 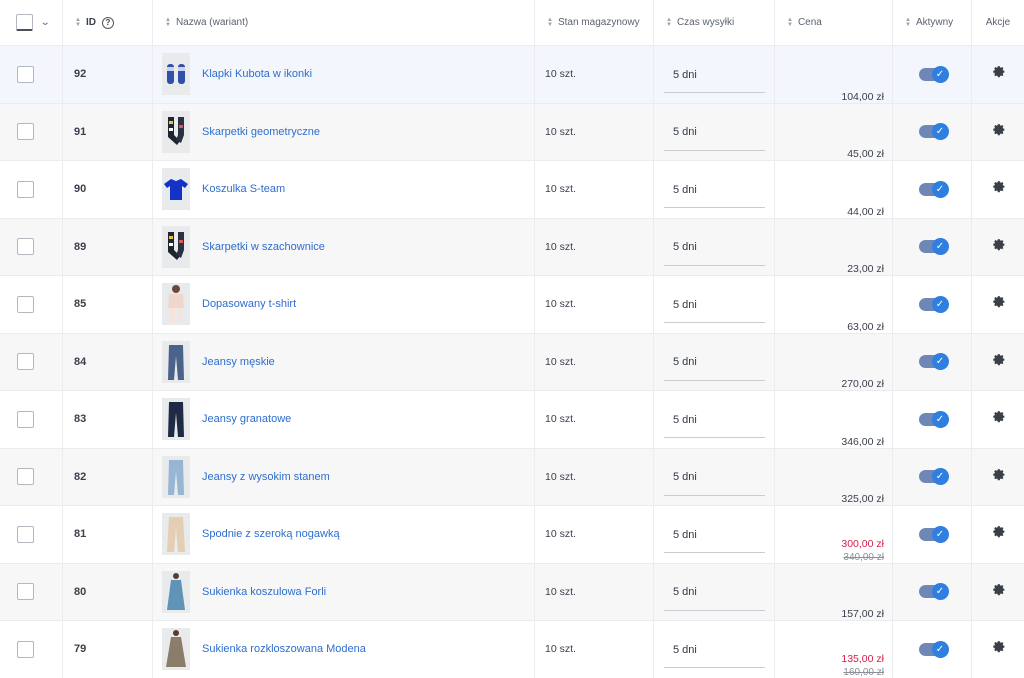 I want to click on product-name-link: Skarpetki geometryczne, so click(x=261, y=132).